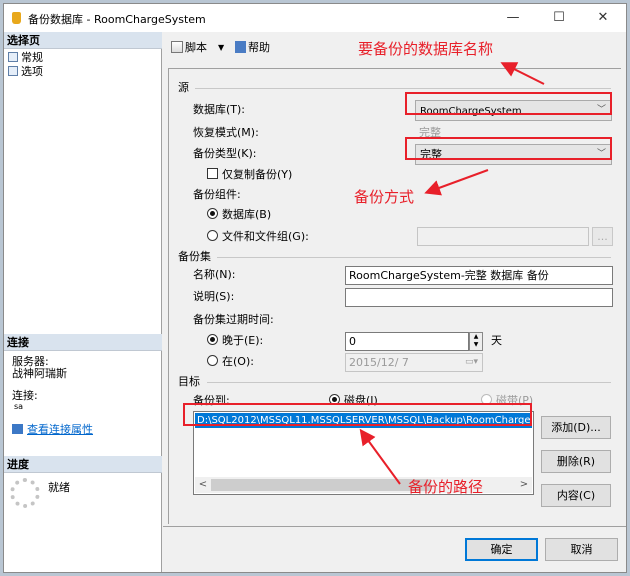 Image resolution: width=630 pixels, height=576 pixels. I want to click on description-label: 说明(S):, so click(214, 296).